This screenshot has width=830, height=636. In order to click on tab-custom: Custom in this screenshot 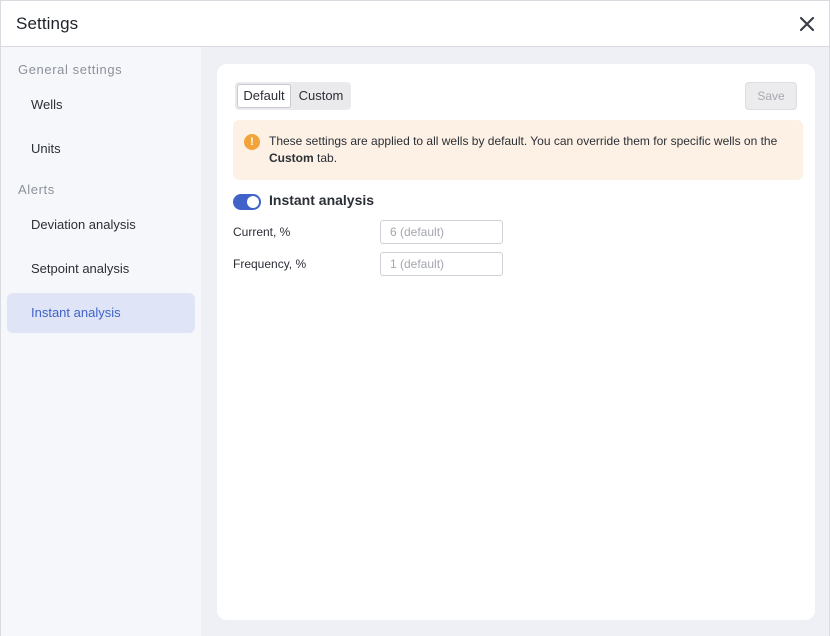, I will do `click(321, 96)`.